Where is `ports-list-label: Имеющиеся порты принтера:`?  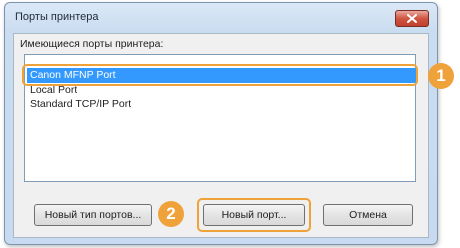 ports-list-label: Имеющиеся порты принтера: is located at coordinates (92, 44).